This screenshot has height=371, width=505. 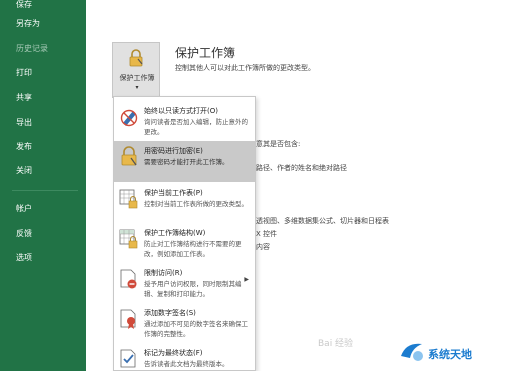 What do you see at coordinates (170, 313) in the screenshot?
I see `menu-item-title: 添加数字签名(S)` at bounding box center [170, 313].